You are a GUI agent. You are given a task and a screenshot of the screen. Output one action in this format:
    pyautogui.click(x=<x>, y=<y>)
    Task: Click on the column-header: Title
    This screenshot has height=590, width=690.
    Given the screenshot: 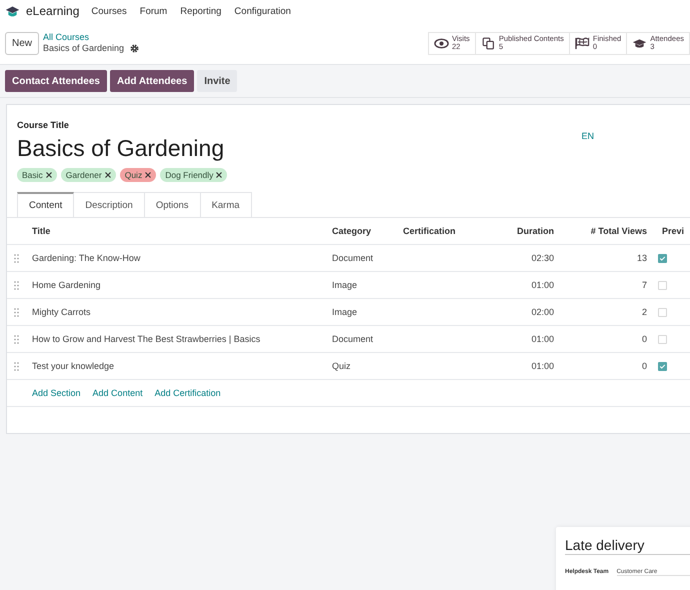 What is the action you would take?
    pyautogui.click(x=41, y=231)
    